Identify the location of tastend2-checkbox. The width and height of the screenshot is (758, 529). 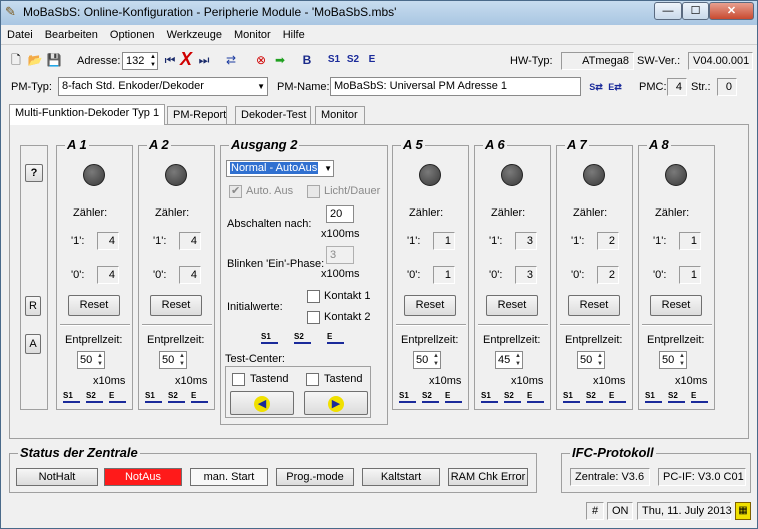
(312, 379).